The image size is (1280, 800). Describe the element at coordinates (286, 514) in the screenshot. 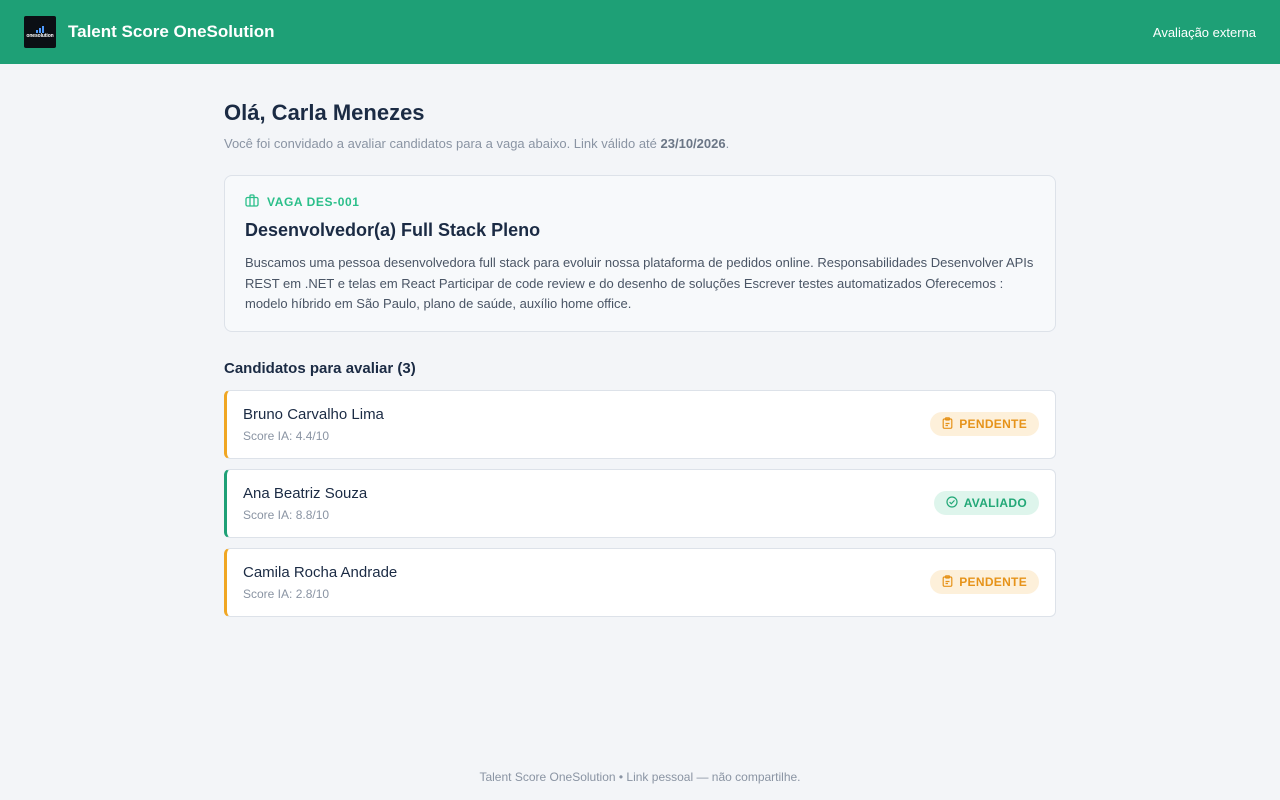

I see `candidate-score: Score IA: 8.8/10` at that location.